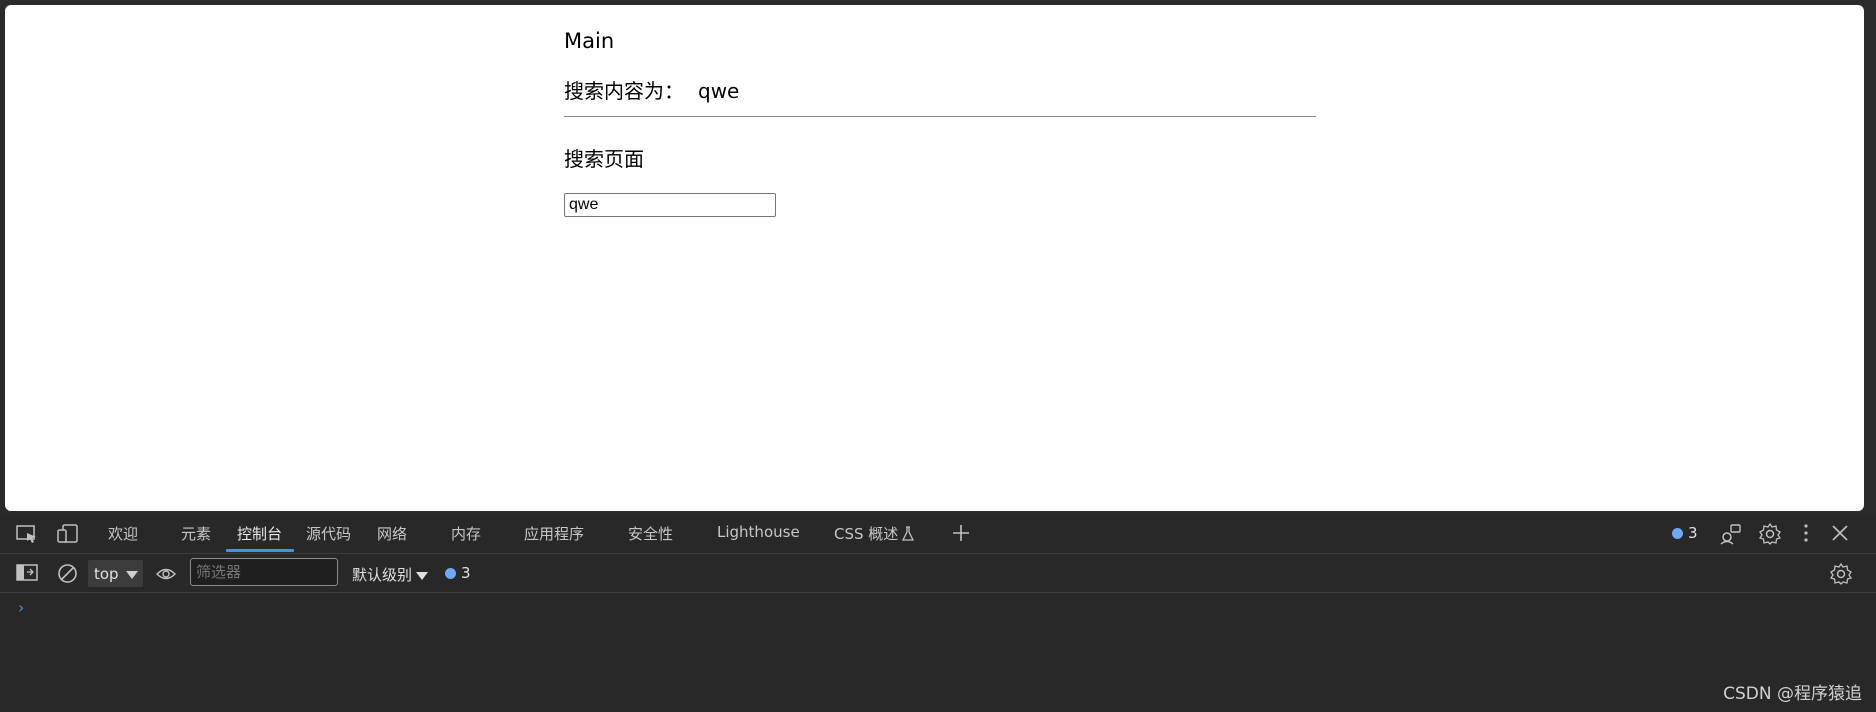  What do you see at coordinates (650, 533) in the screenshot?
I see `tab-security: 安全性` at bounding box center [650, 533].